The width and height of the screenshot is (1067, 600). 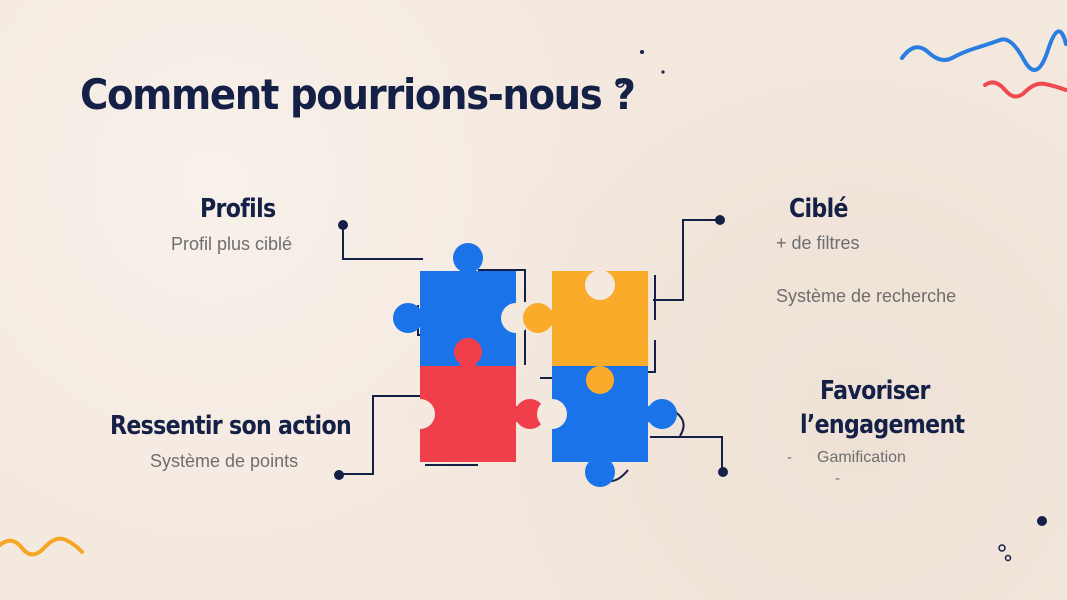 I want to click on profils-detail: Profil plus ciblé, so click(x=232, y=244).